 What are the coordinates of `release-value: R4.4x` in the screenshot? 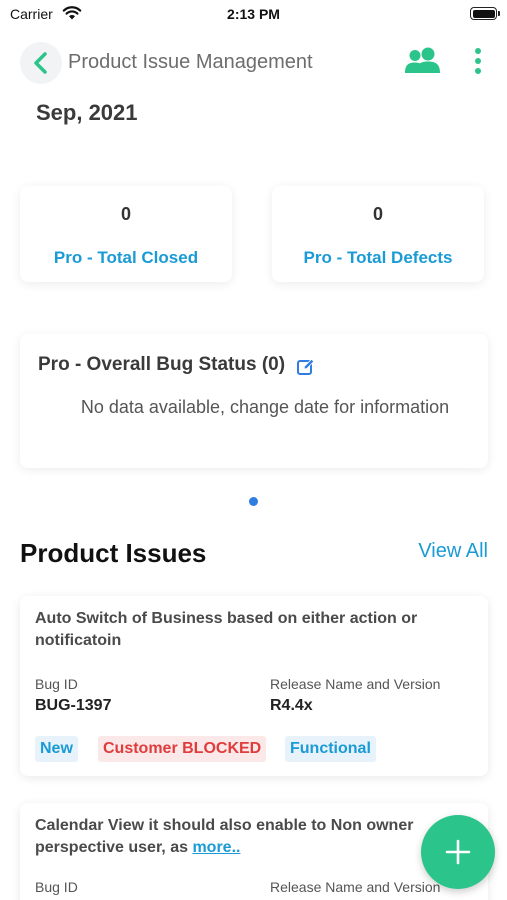 It's located at (291, 705).